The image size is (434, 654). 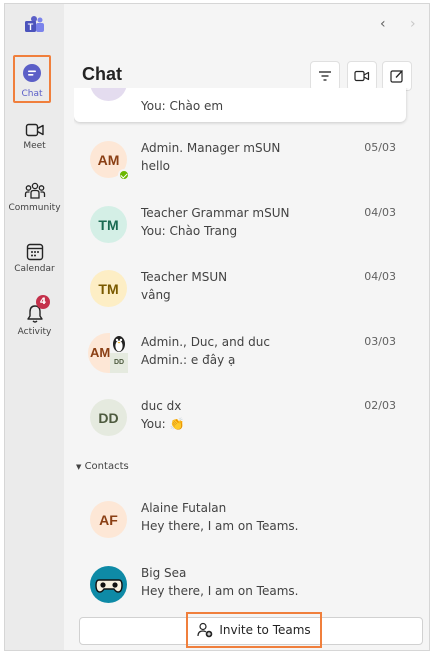 What do you see at coordinates (380, 147) in the screenshot?
I see `chat-date: 05/03` at bounding box center [380, 147].